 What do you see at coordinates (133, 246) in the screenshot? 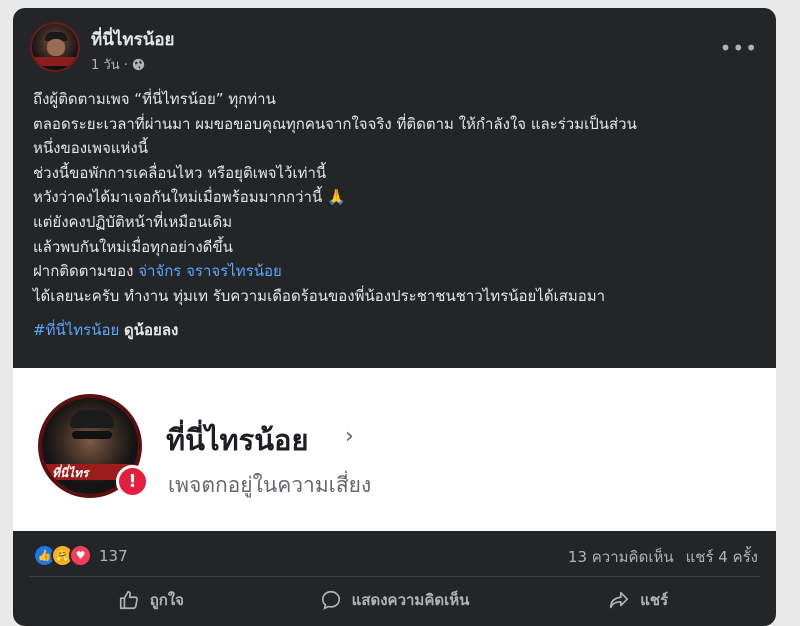
I see `post-line: แล้วพบกันใหม่เมื่อทุกอย่างดีขึ้น` at bounding box center [133, 246].